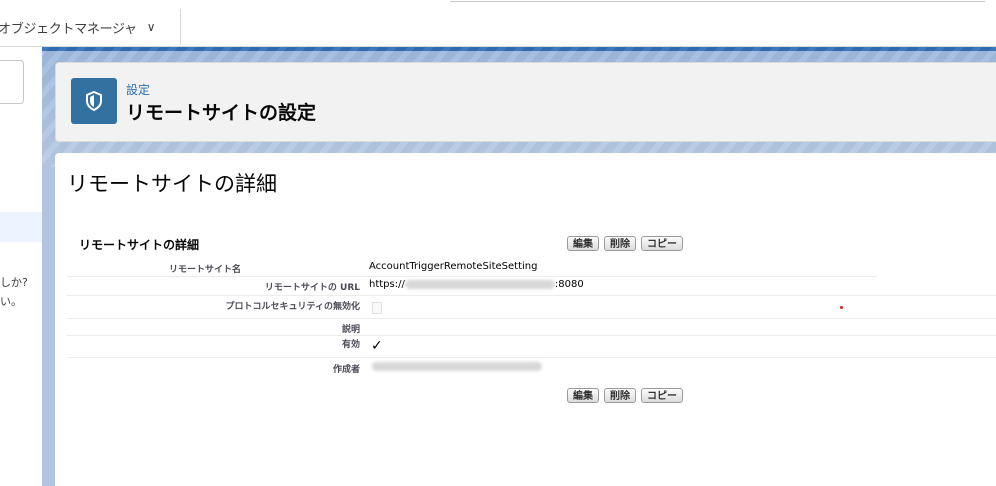  I want to click on bottom-button-group: 編集 削除 コピー, so click(625, 395).